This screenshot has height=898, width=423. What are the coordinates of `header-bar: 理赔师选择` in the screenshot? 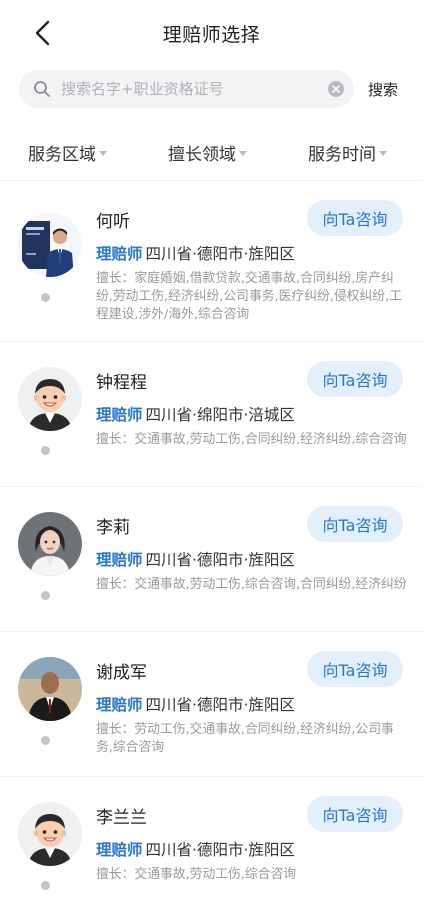 It's located at (211, 33).